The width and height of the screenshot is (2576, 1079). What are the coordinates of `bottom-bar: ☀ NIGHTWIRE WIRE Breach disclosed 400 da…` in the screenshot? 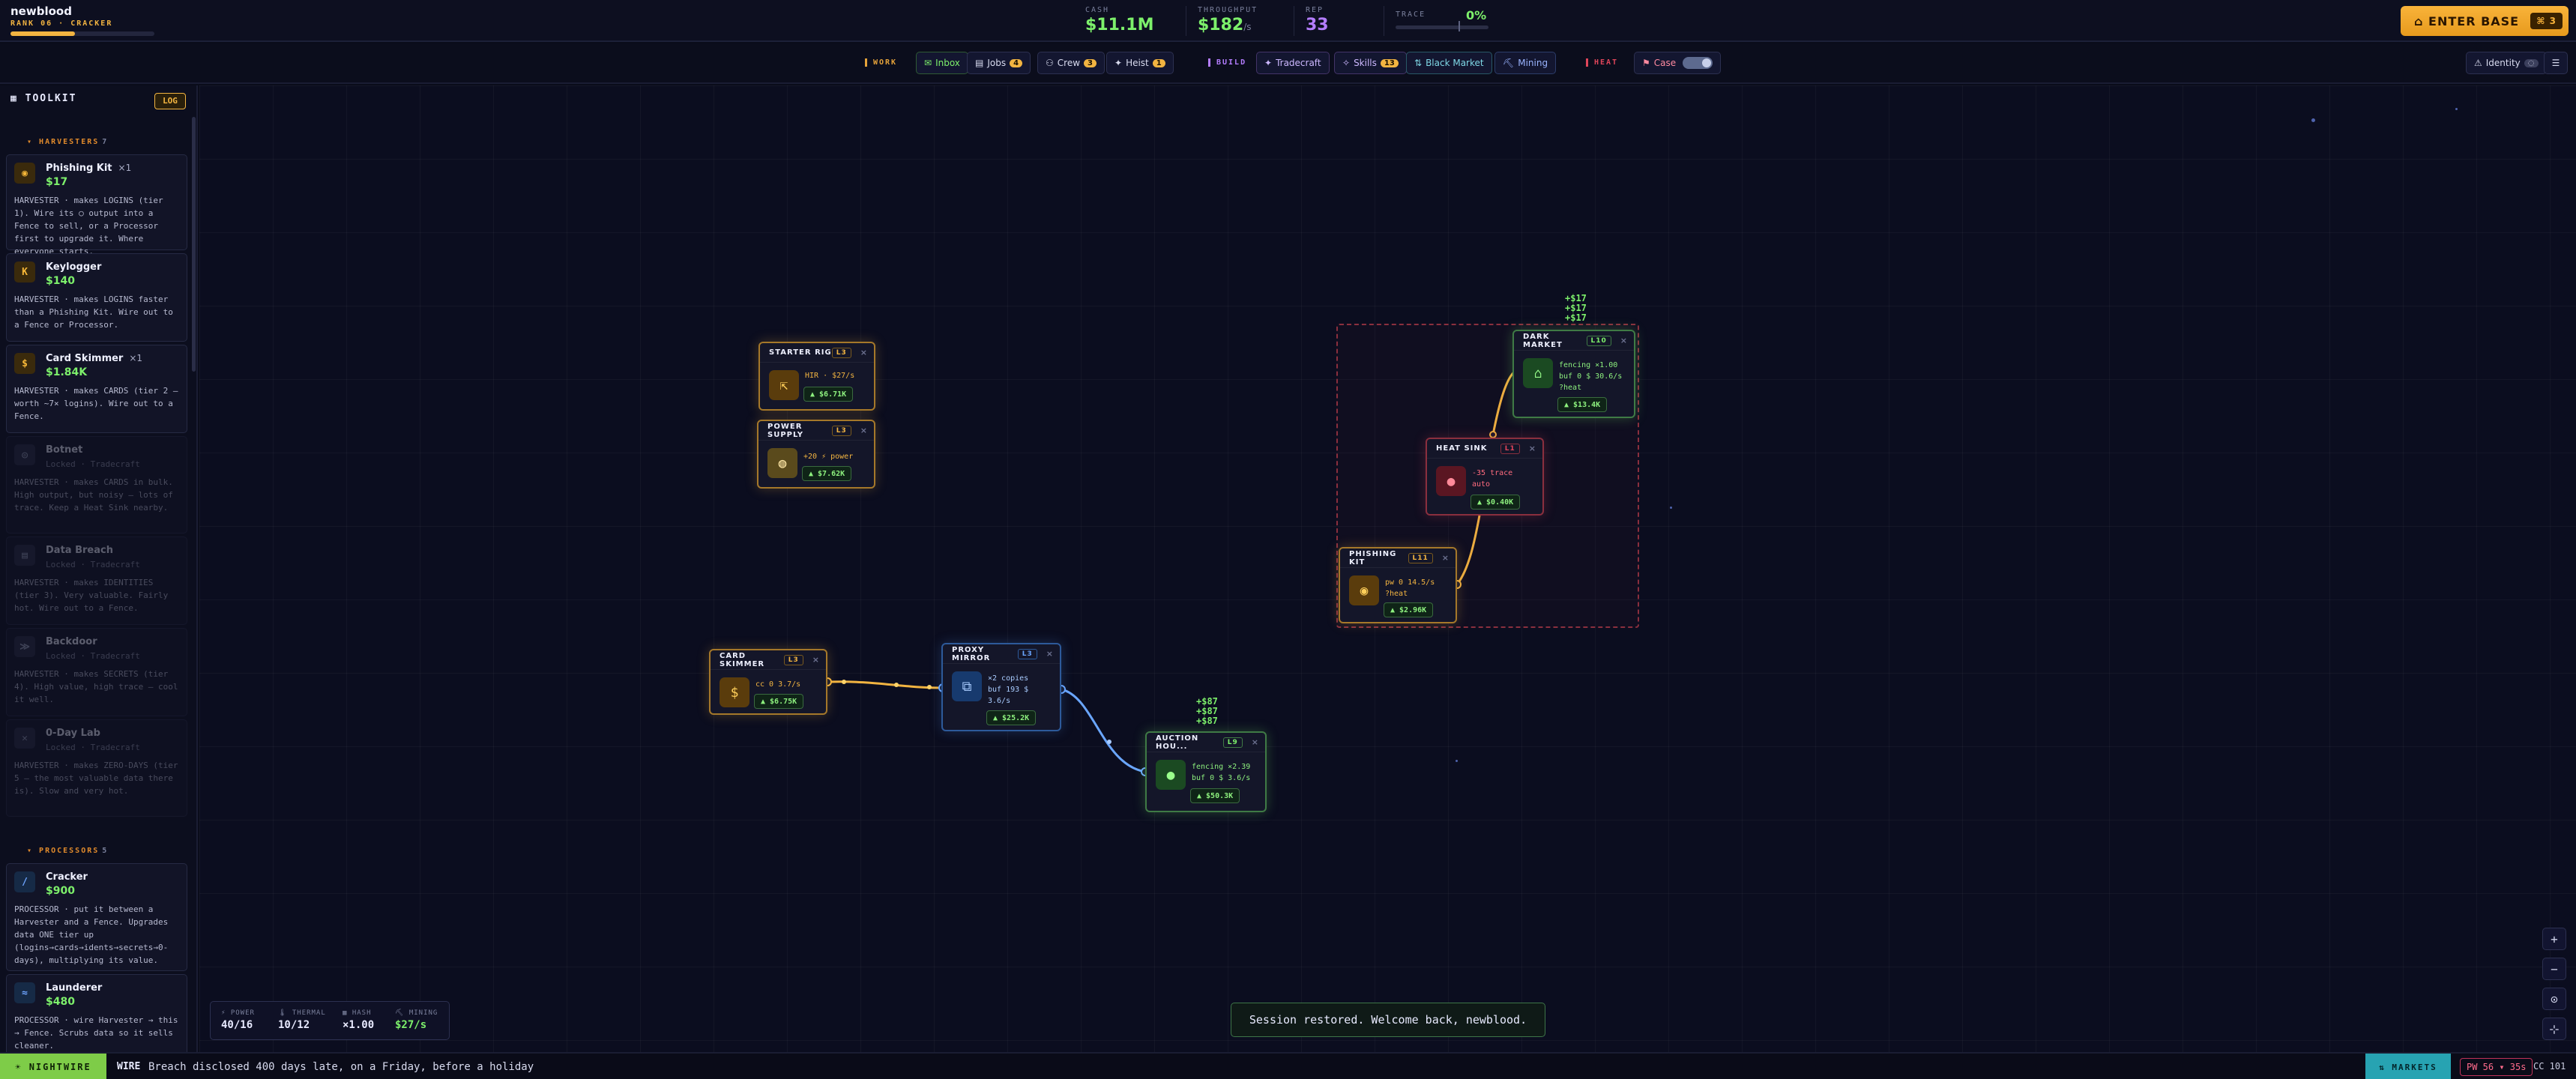 It's located at (1288, 1065).